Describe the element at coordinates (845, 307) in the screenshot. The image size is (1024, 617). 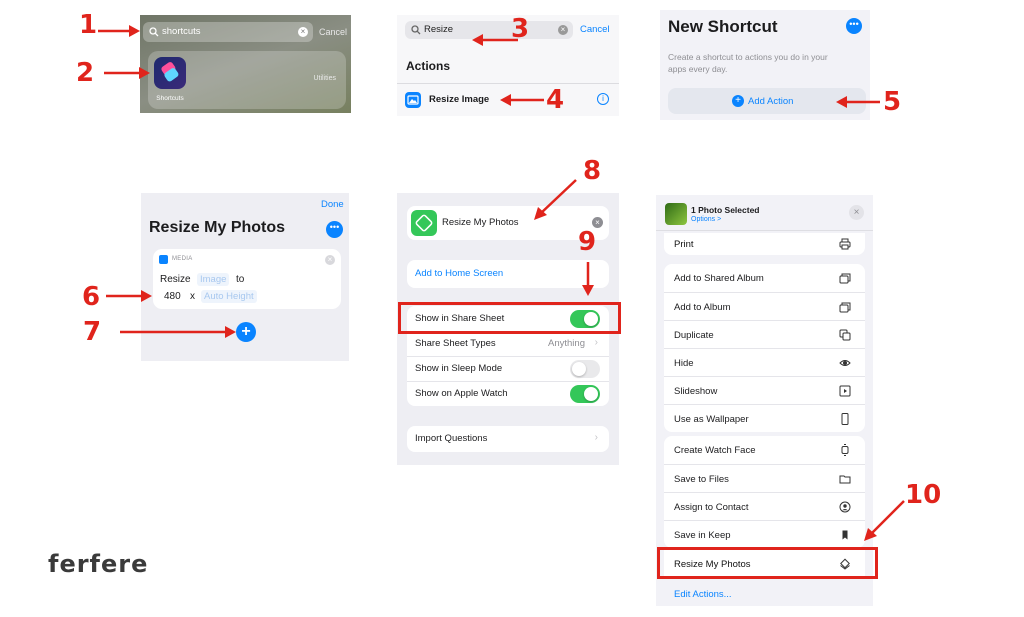
I see `album-icon` at that location.